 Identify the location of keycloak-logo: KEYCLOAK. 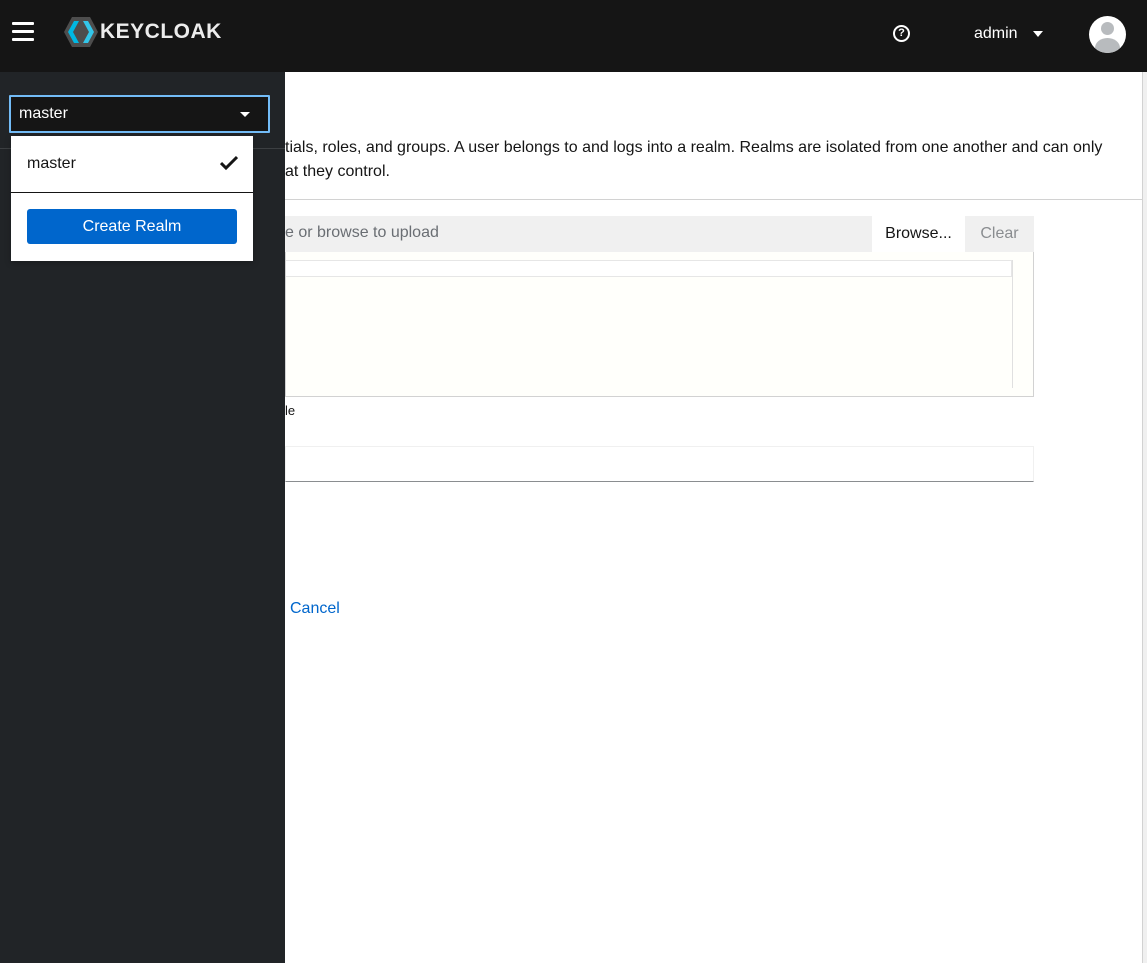
(143, 32).